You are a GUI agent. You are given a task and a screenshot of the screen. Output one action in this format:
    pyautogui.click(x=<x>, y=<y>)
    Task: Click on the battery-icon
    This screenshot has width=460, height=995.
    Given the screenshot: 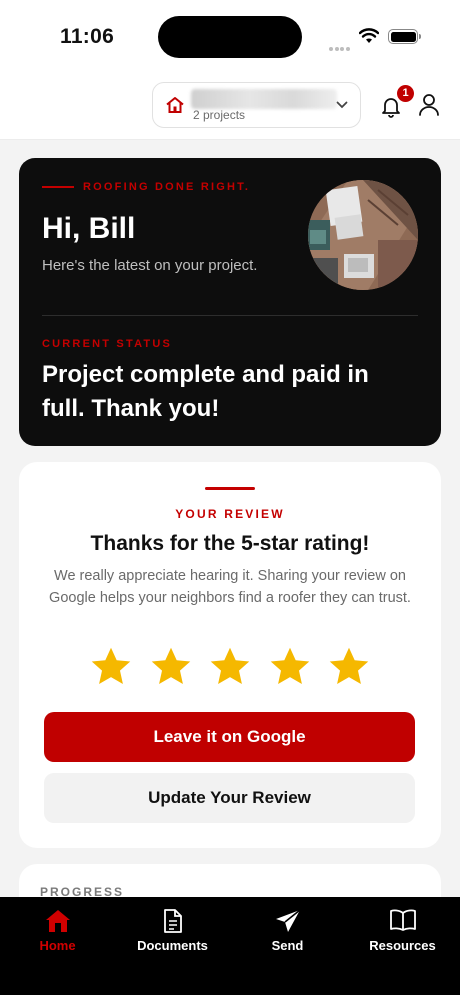 What is the action you would take?
    pyautogui.click(x=404, y=36)
    